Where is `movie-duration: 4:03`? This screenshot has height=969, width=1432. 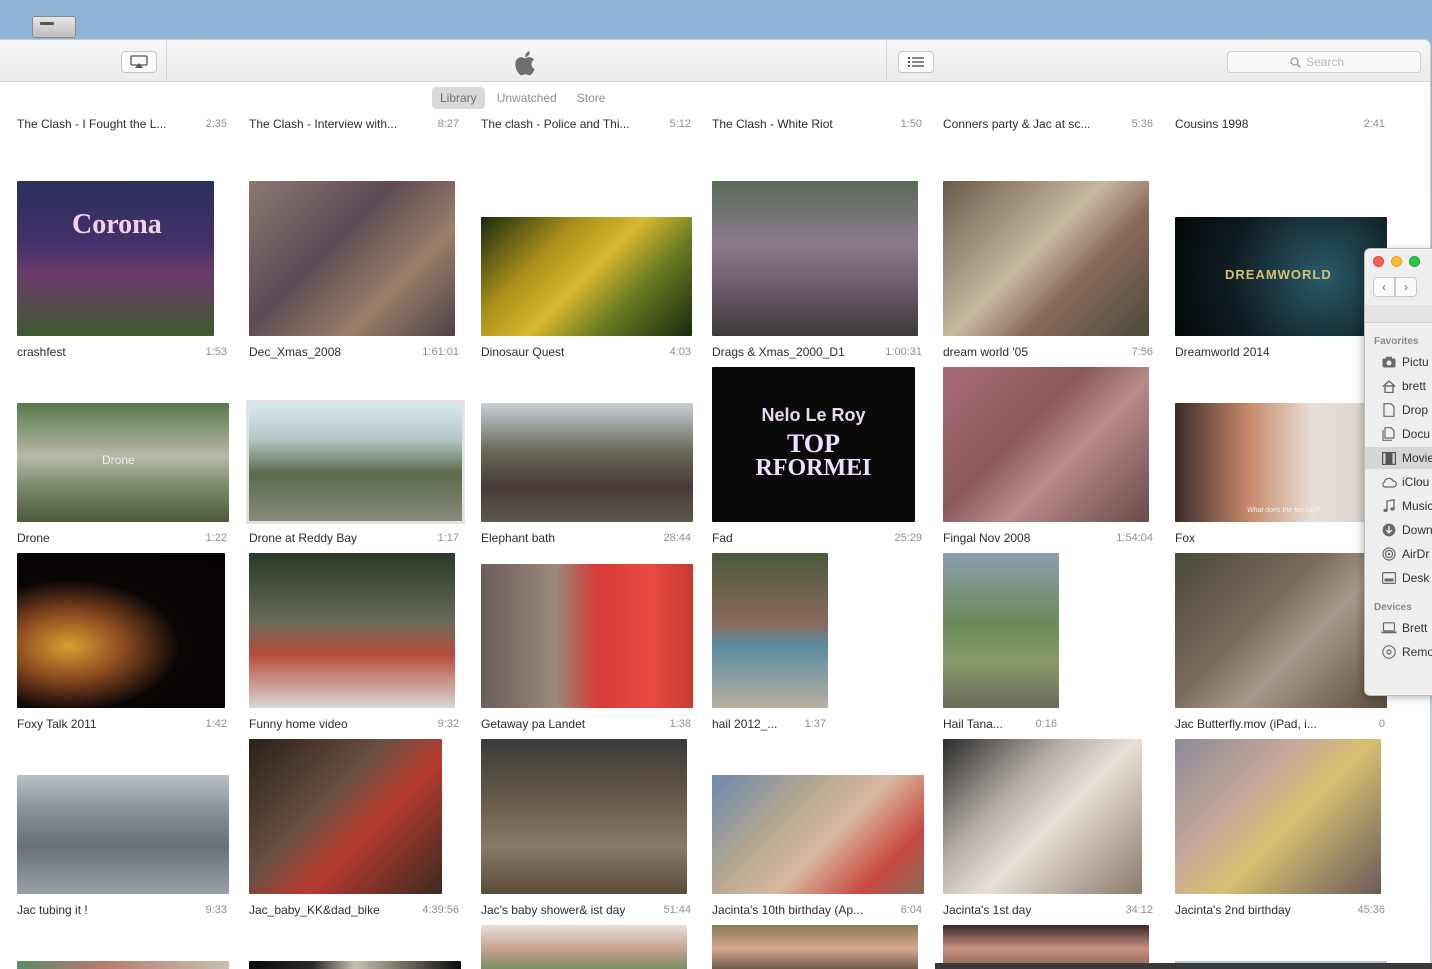
movie-duration: 4:03 is located at coordinates (680, 352).